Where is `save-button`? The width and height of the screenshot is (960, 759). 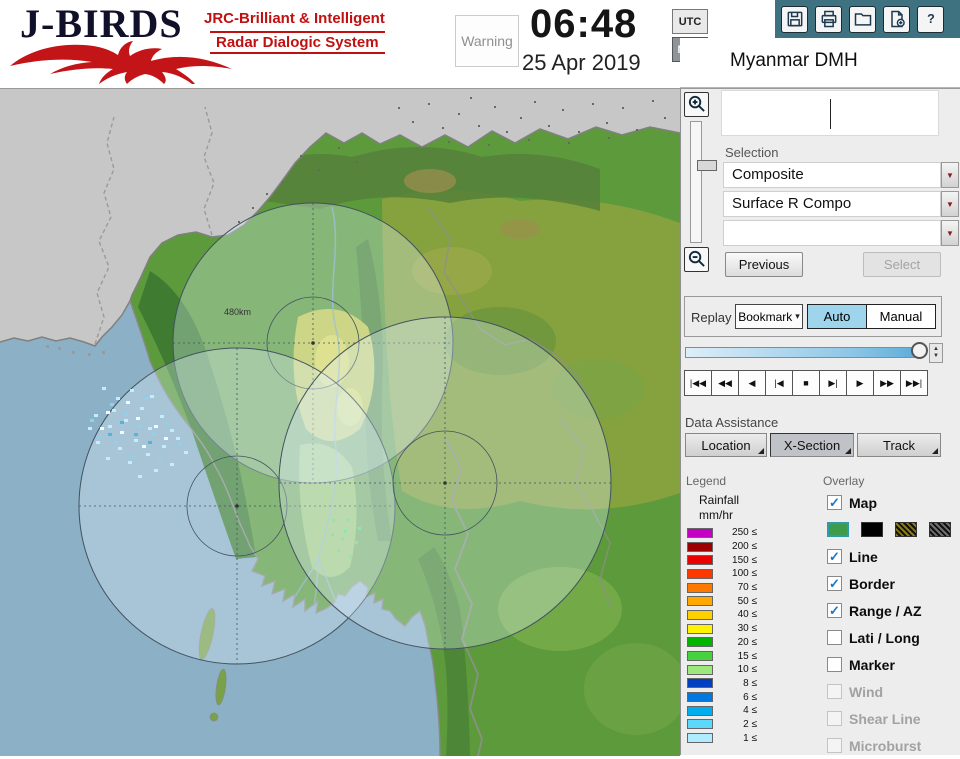
save-button is located at coordinates (794, 19).